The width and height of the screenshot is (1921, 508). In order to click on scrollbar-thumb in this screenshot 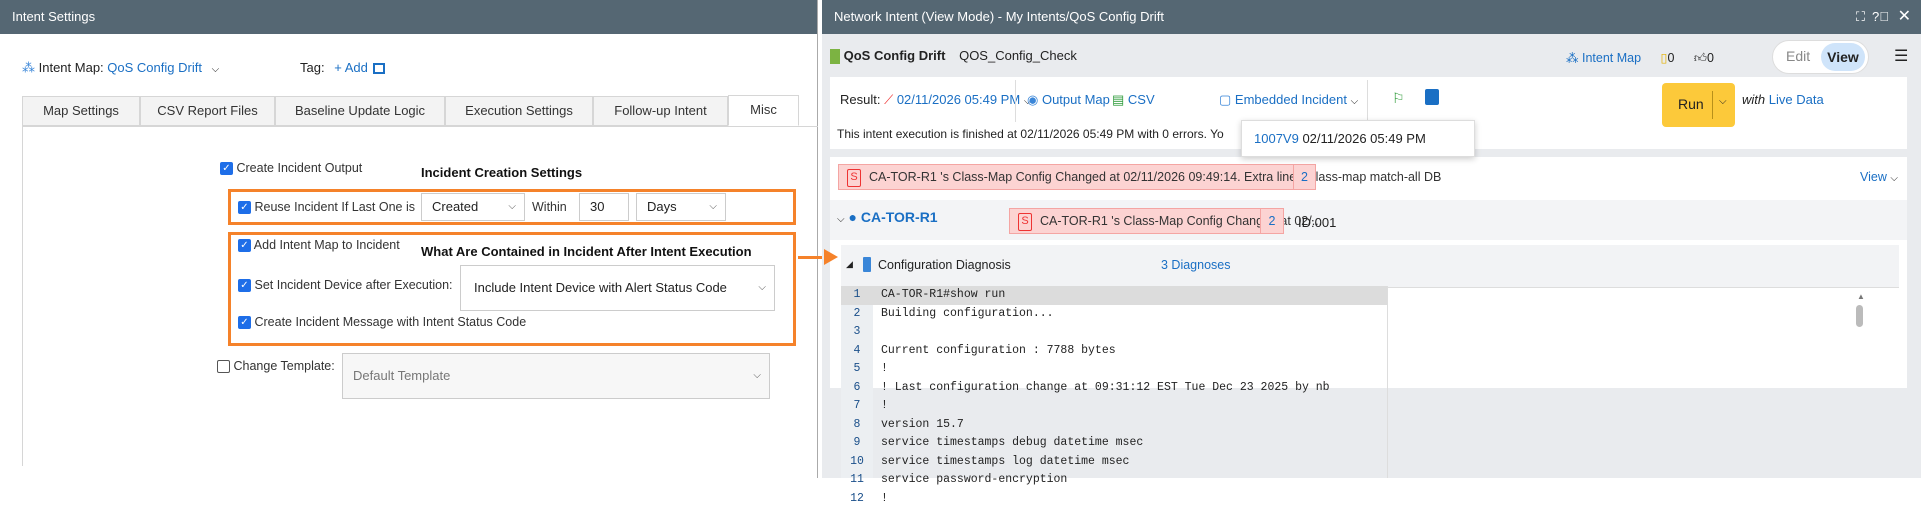, I will do `click(1859, 316)`.